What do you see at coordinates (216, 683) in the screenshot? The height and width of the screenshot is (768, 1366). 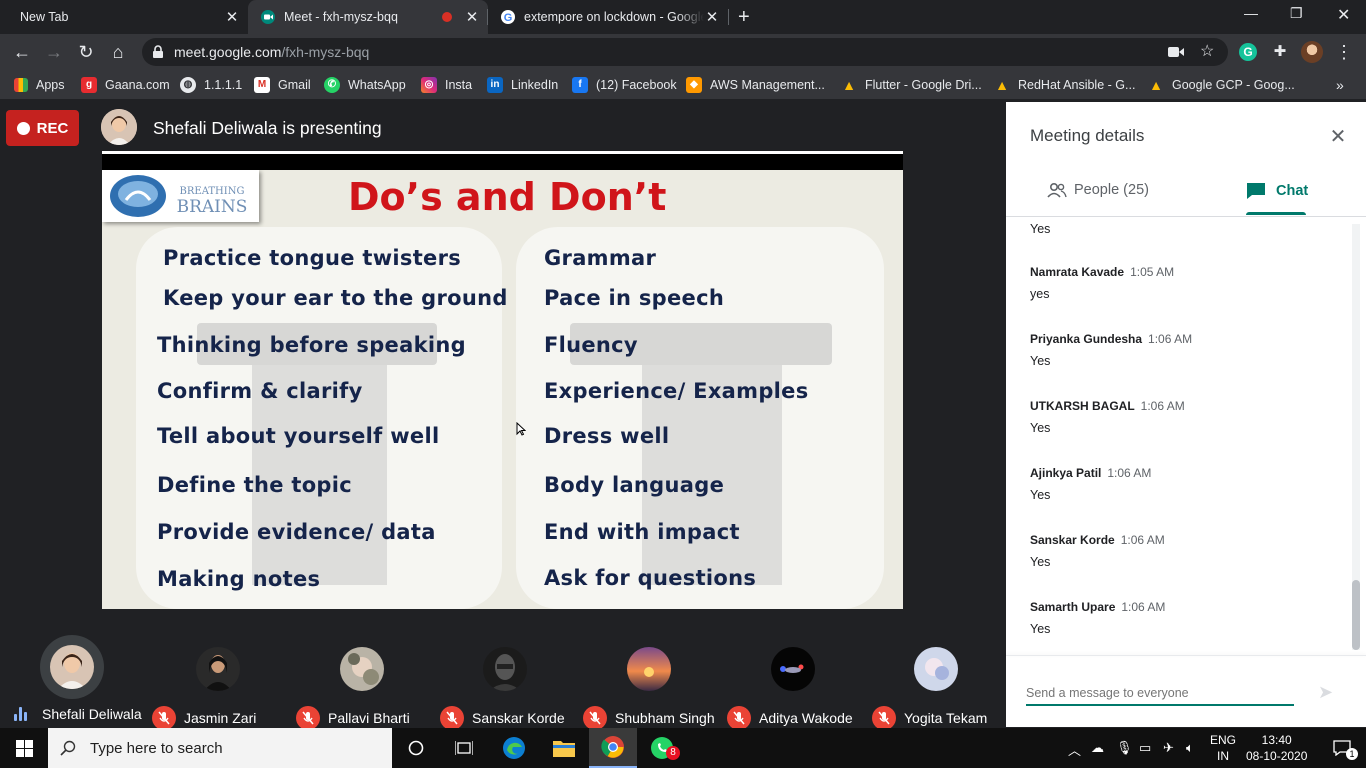 I see `participant-tile: Jasmin Zari` at bounding box center [216, 683].